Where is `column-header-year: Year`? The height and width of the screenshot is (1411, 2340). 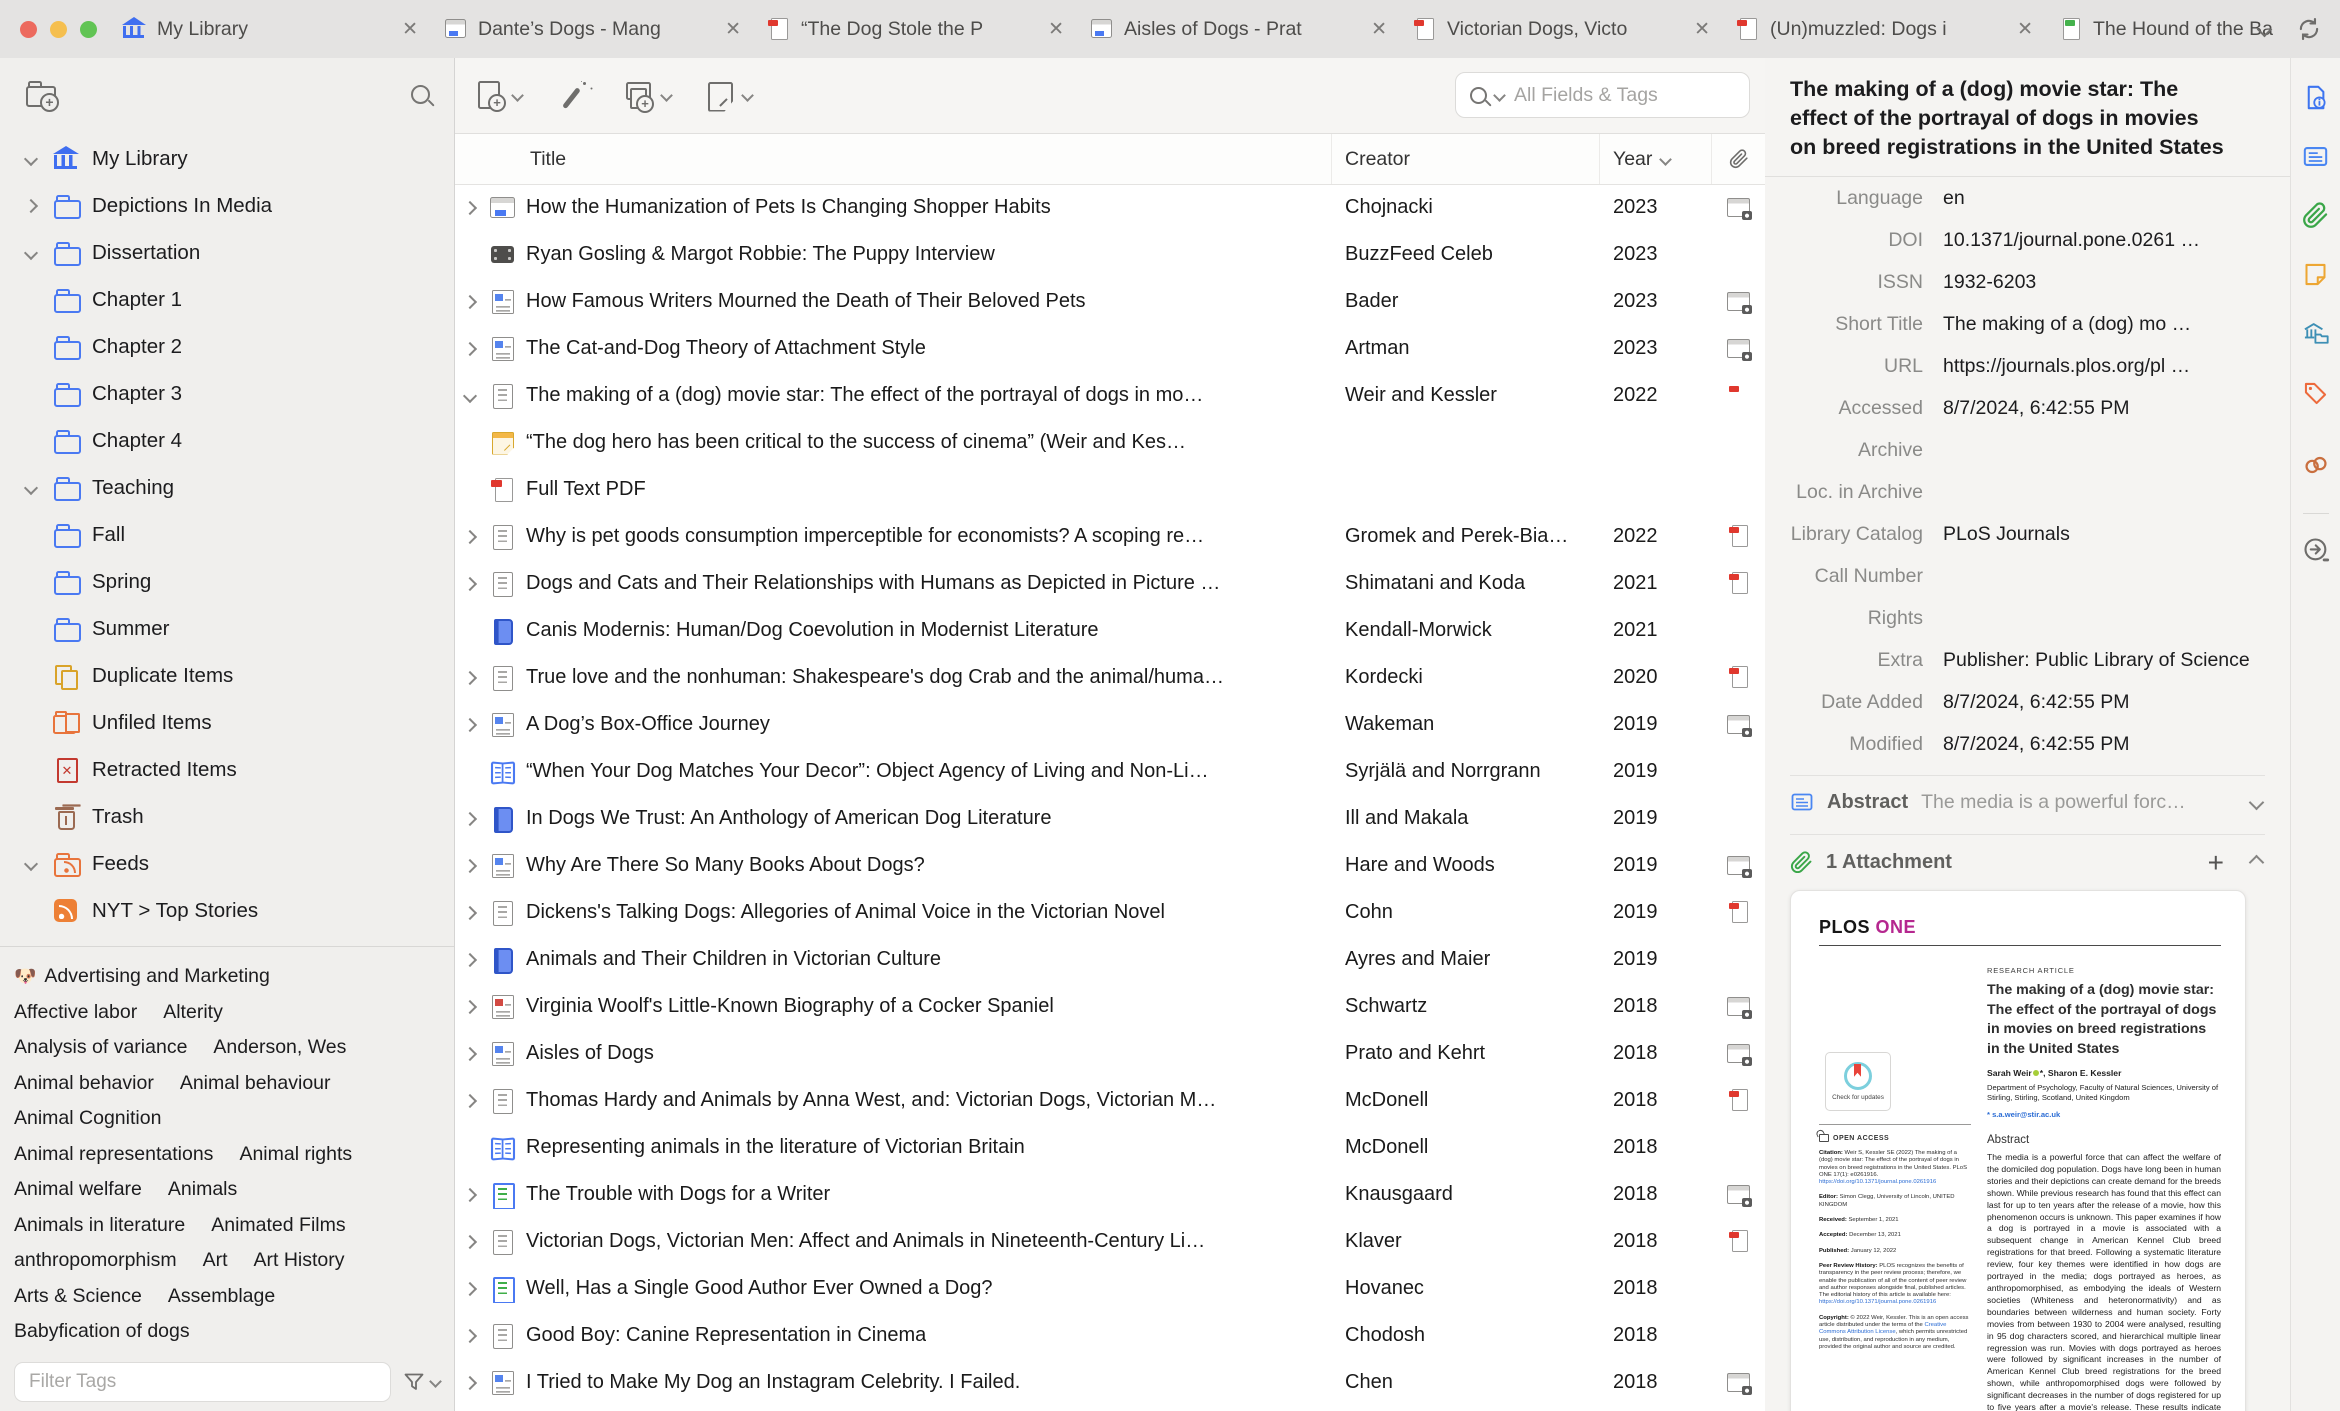
column-header-year: Year is located at coordinates (1656, 159).